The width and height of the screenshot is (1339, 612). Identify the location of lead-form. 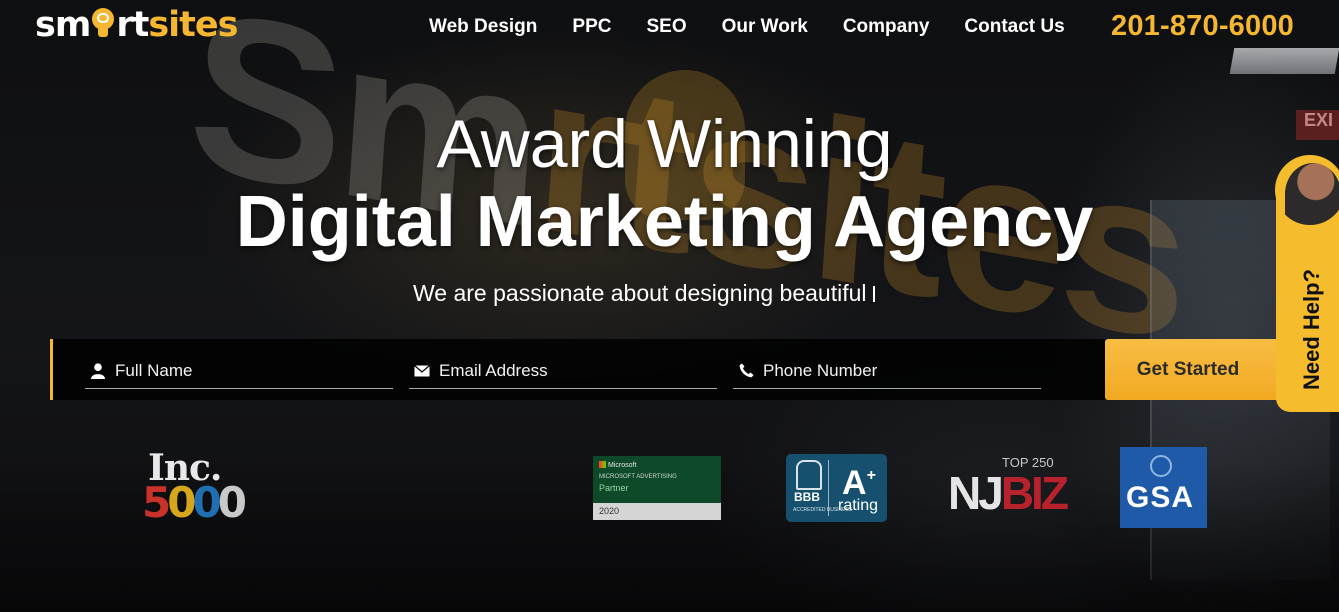
(578, 369).